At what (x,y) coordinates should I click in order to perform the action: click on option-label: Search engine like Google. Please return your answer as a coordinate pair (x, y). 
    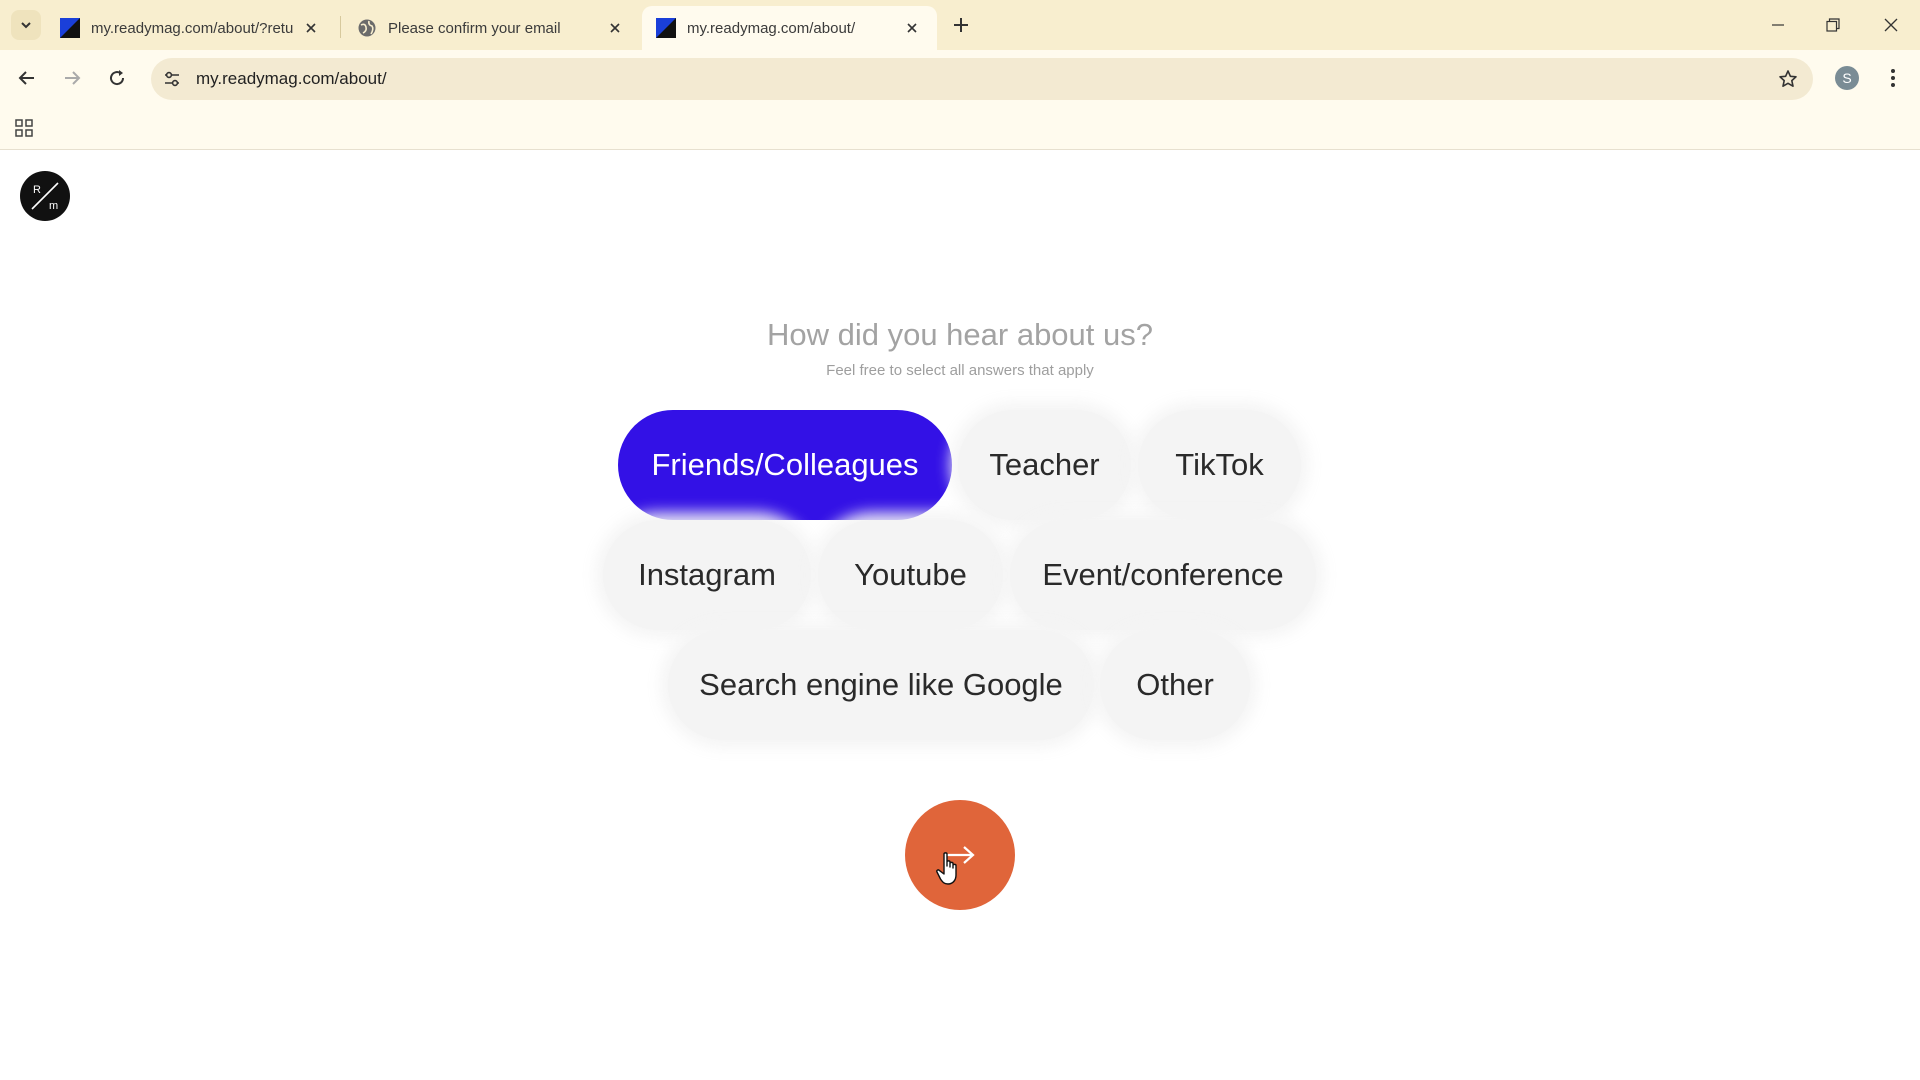
    Looking at the image, I should click on (881, 684).